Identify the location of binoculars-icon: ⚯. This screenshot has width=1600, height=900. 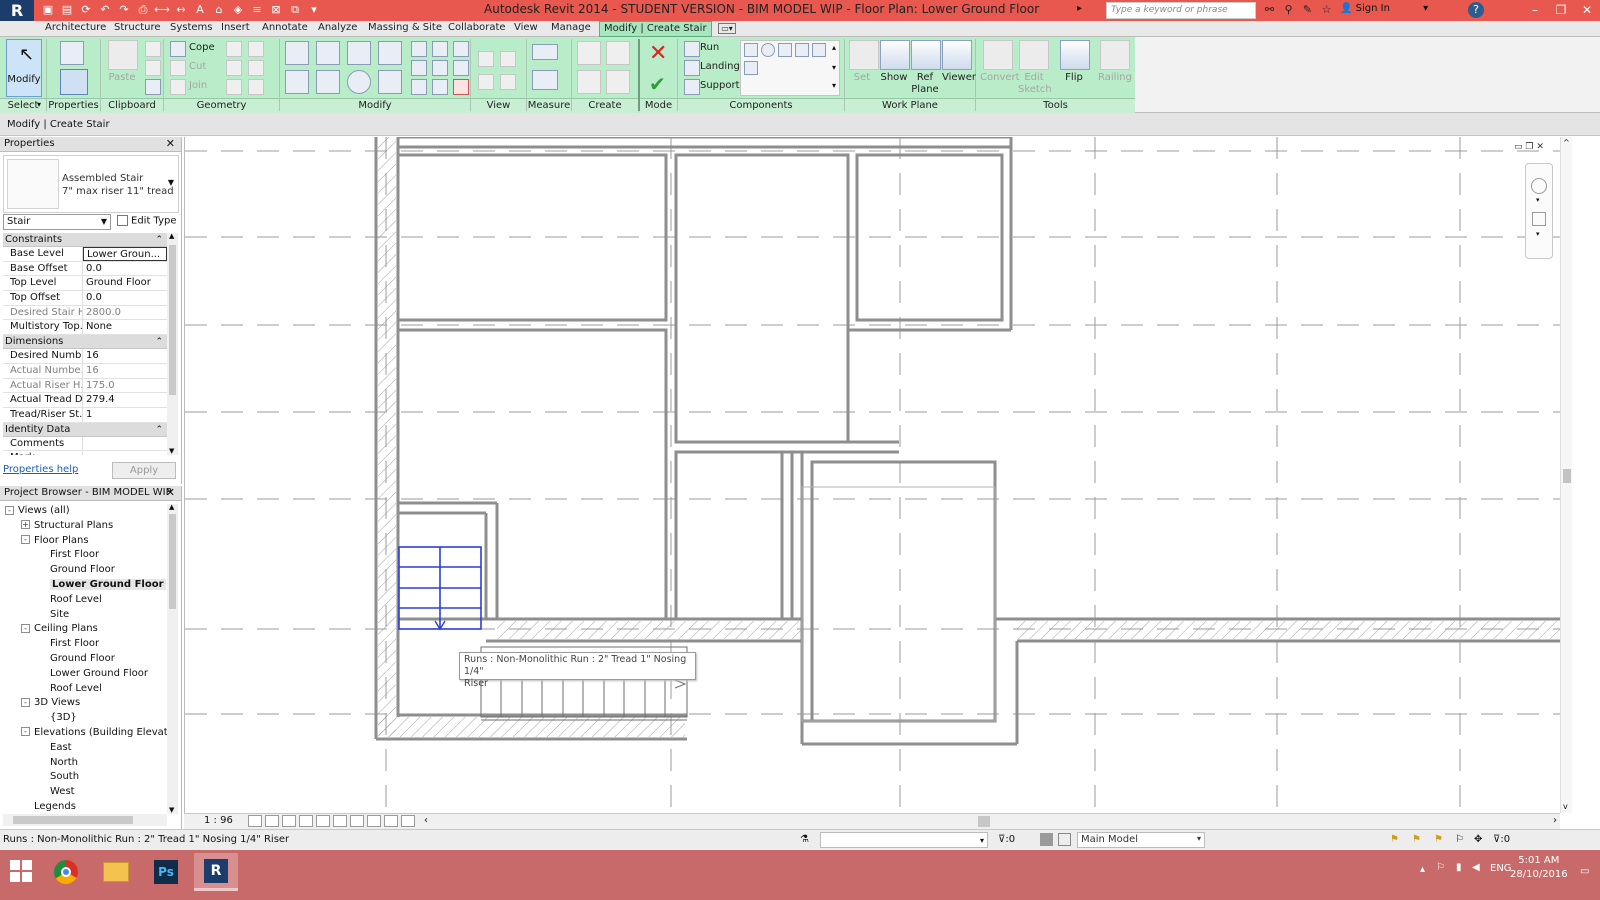
(1269, 9).